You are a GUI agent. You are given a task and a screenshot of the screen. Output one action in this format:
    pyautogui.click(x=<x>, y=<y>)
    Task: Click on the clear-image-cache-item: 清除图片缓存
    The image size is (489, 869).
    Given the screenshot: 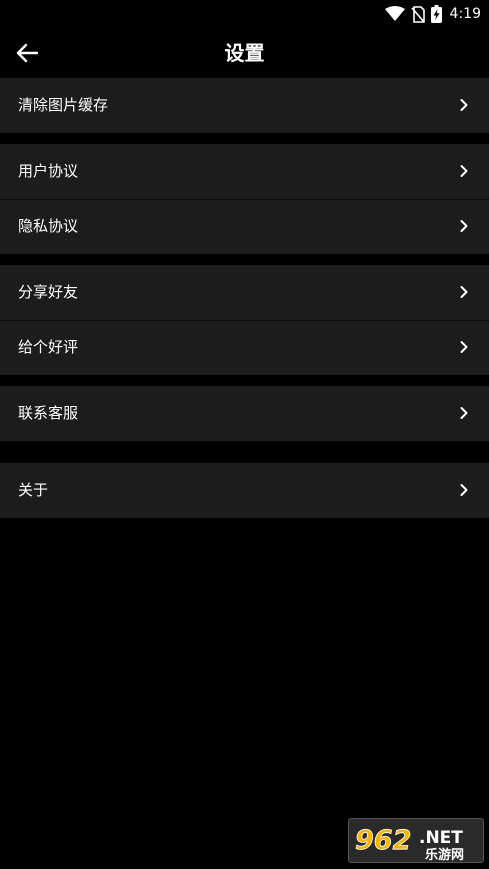 What is the action you would take?
    pyautogui.click(x=244, y=105)
    